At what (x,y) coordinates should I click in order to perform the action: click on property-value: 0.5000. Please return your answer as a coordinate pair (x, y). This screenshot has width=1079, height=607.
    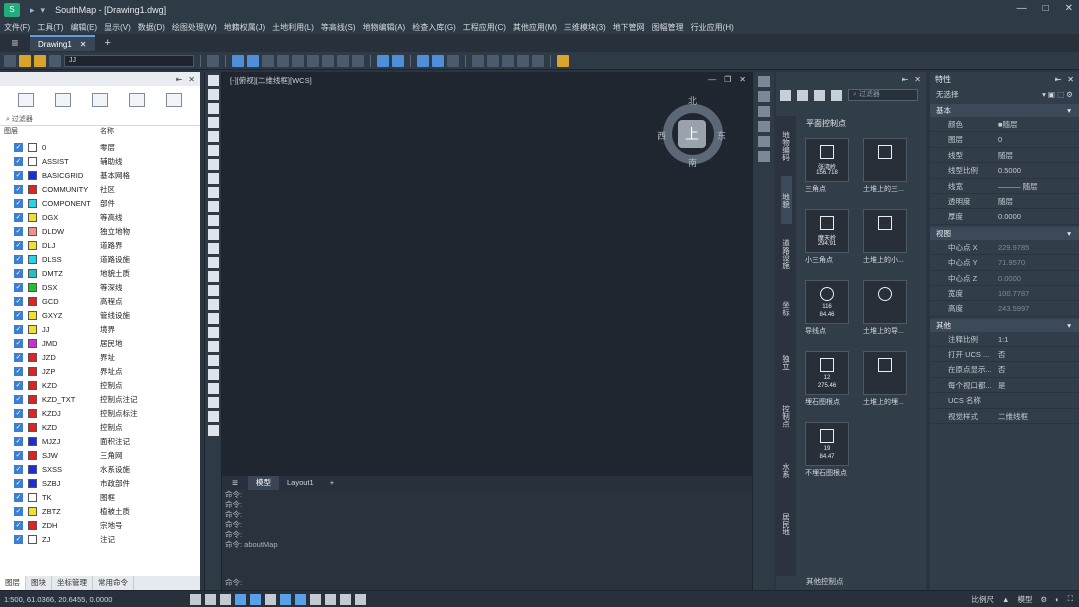
    Looking at the image, I should click on (1032, 170).